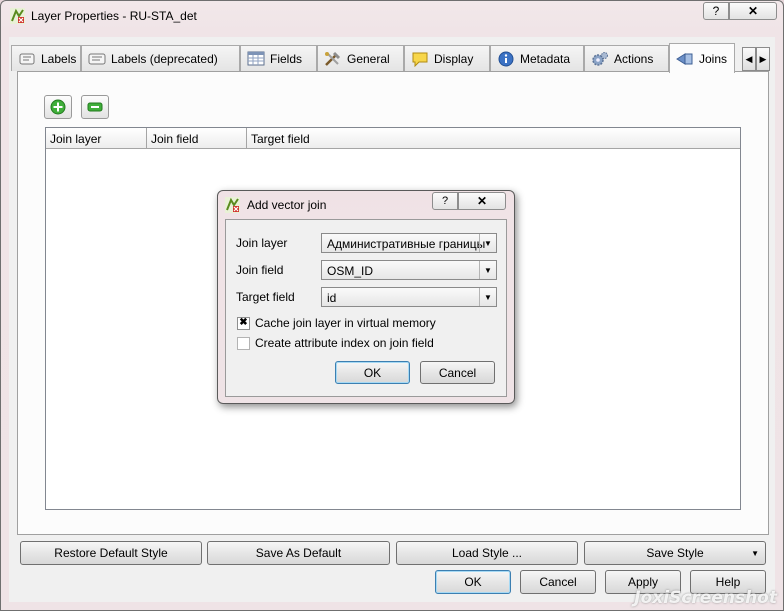 This screenshot has height=611, width=784. What do you see at coordinates (506, 59) in the screenshot?
I see `info-icon` at bounding box center [506, 59].